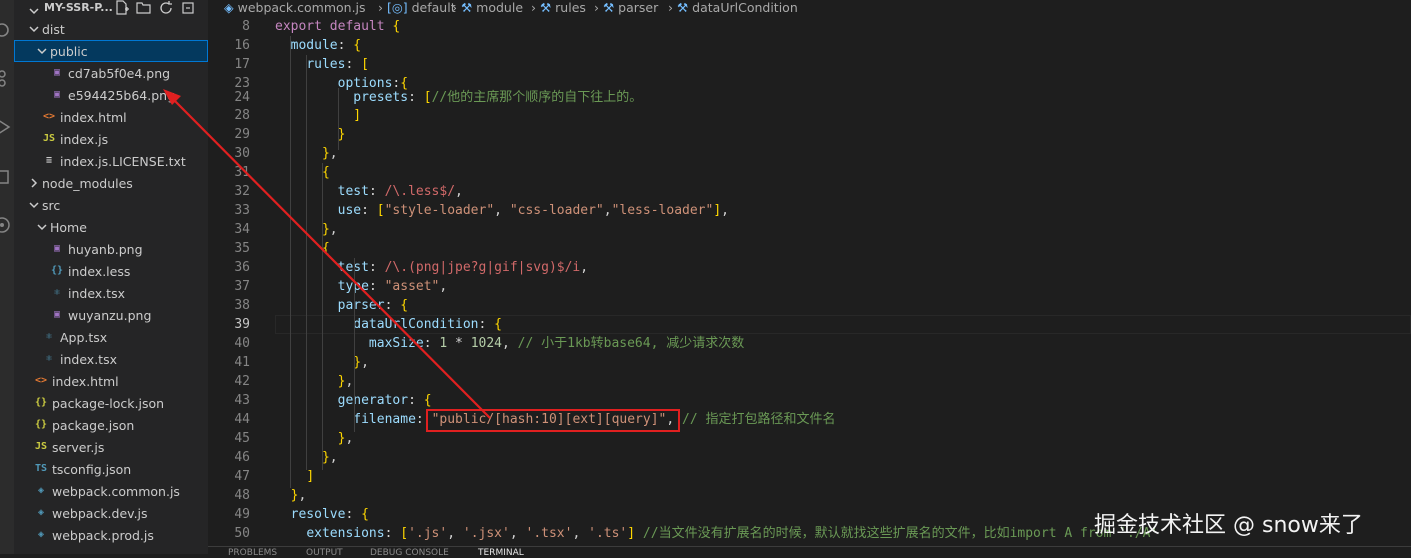 This screenshot has height=558, width=1411. I want to click on watermark: 掘金技术社区 @ snow来了, so click(1228, 525).